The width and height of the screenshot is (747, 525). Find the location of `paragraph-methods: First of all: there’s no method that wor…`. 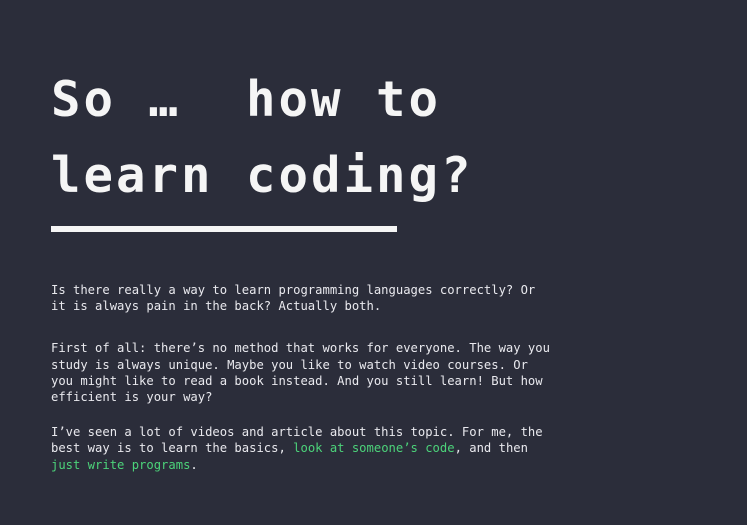

paragraph-methods: First of all: there’s no method that wor… is located at coordinates (300, 373).